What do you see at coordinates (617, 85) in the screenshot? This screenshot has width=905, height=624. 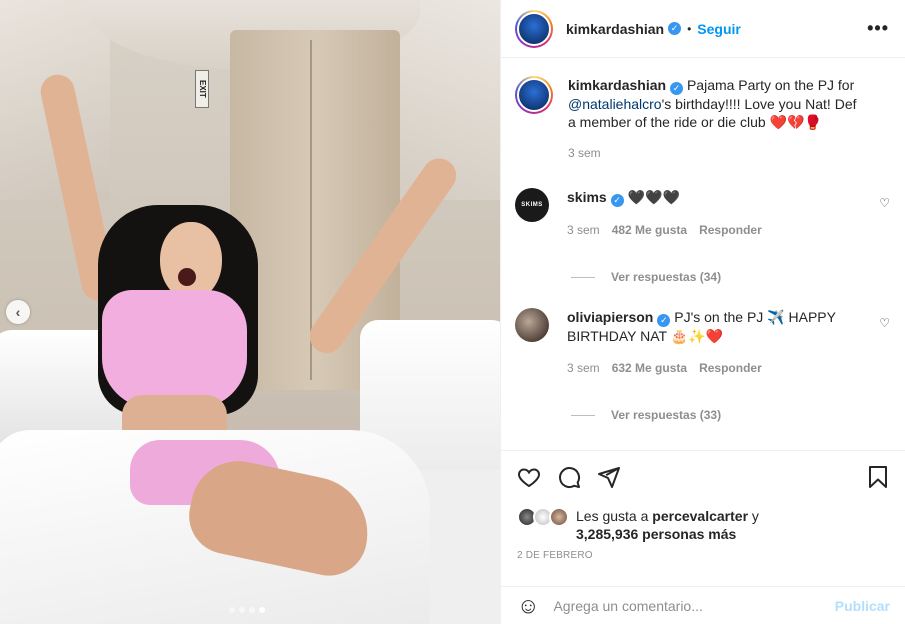 I see `caption-username: kimkardashian` at bounding box center [617, 85].